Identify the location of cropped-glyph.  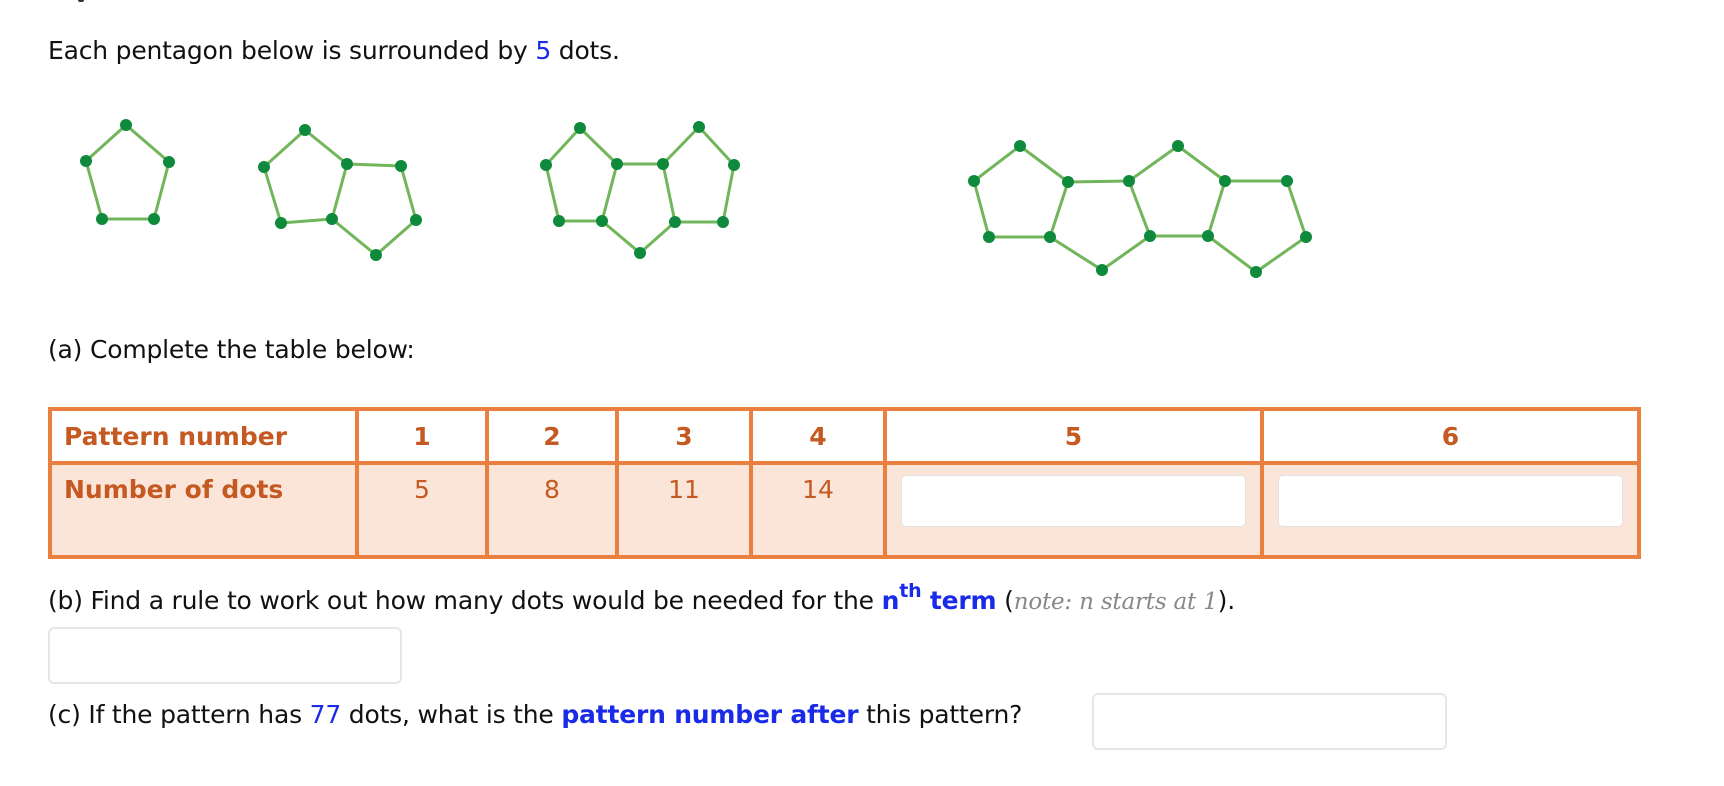
(81, 1).